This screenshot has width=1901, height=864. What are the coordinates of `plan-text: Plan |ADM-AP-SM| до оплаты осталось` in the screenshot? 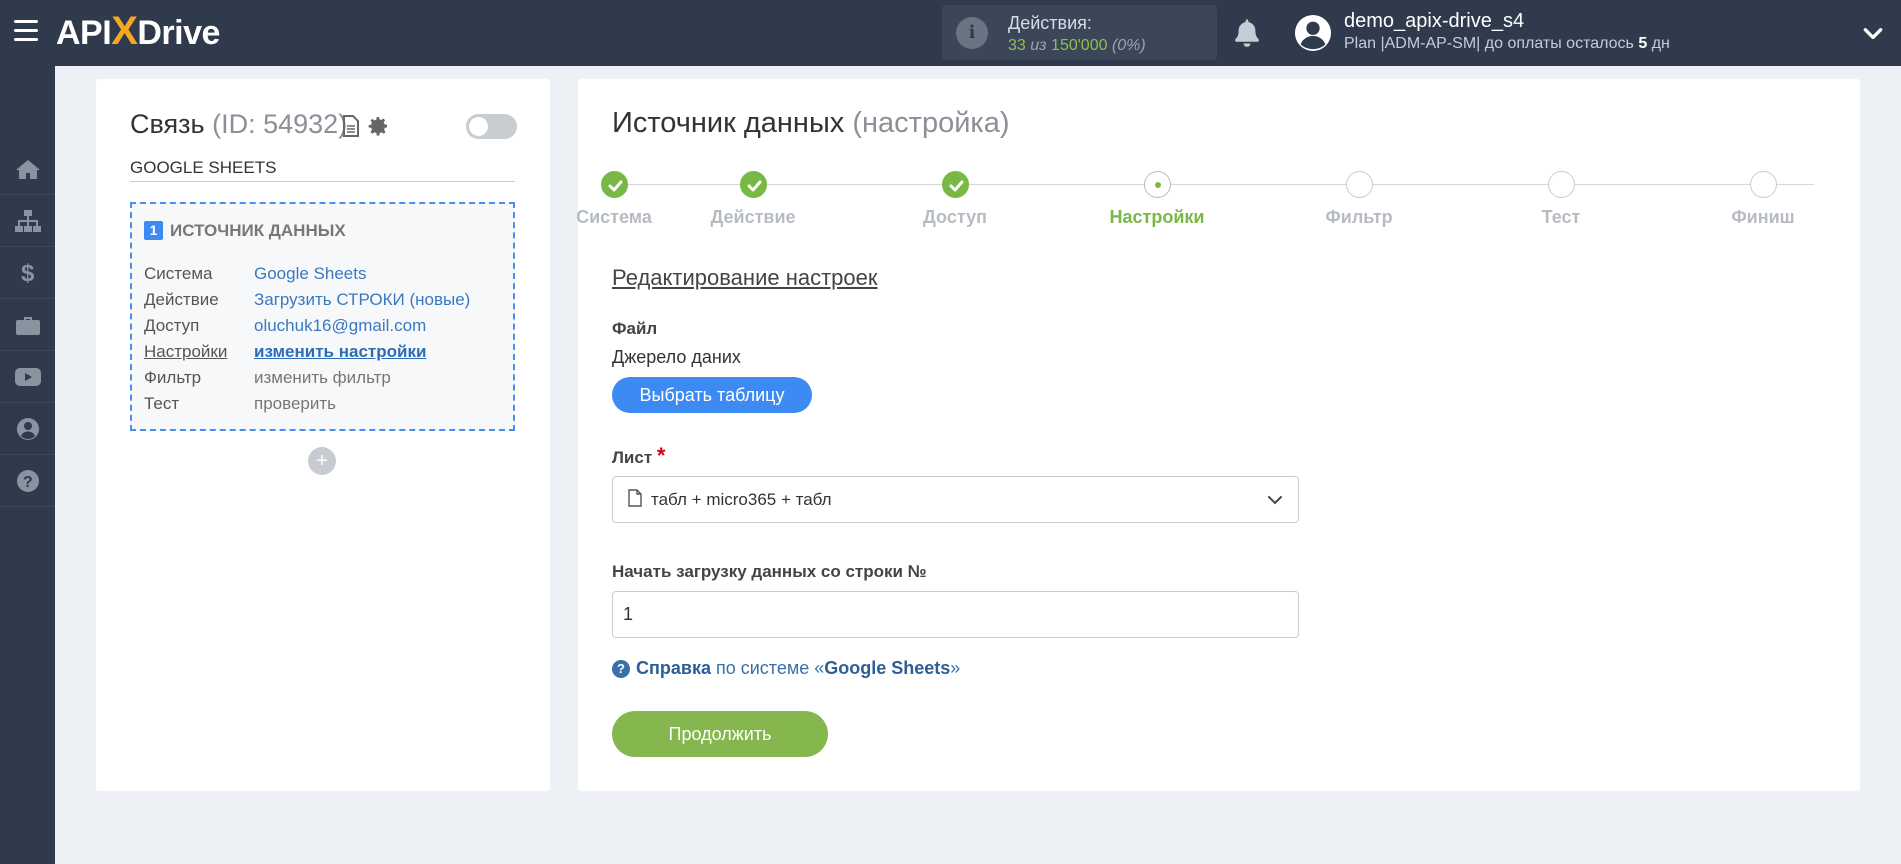 It's located at (1489, 43).